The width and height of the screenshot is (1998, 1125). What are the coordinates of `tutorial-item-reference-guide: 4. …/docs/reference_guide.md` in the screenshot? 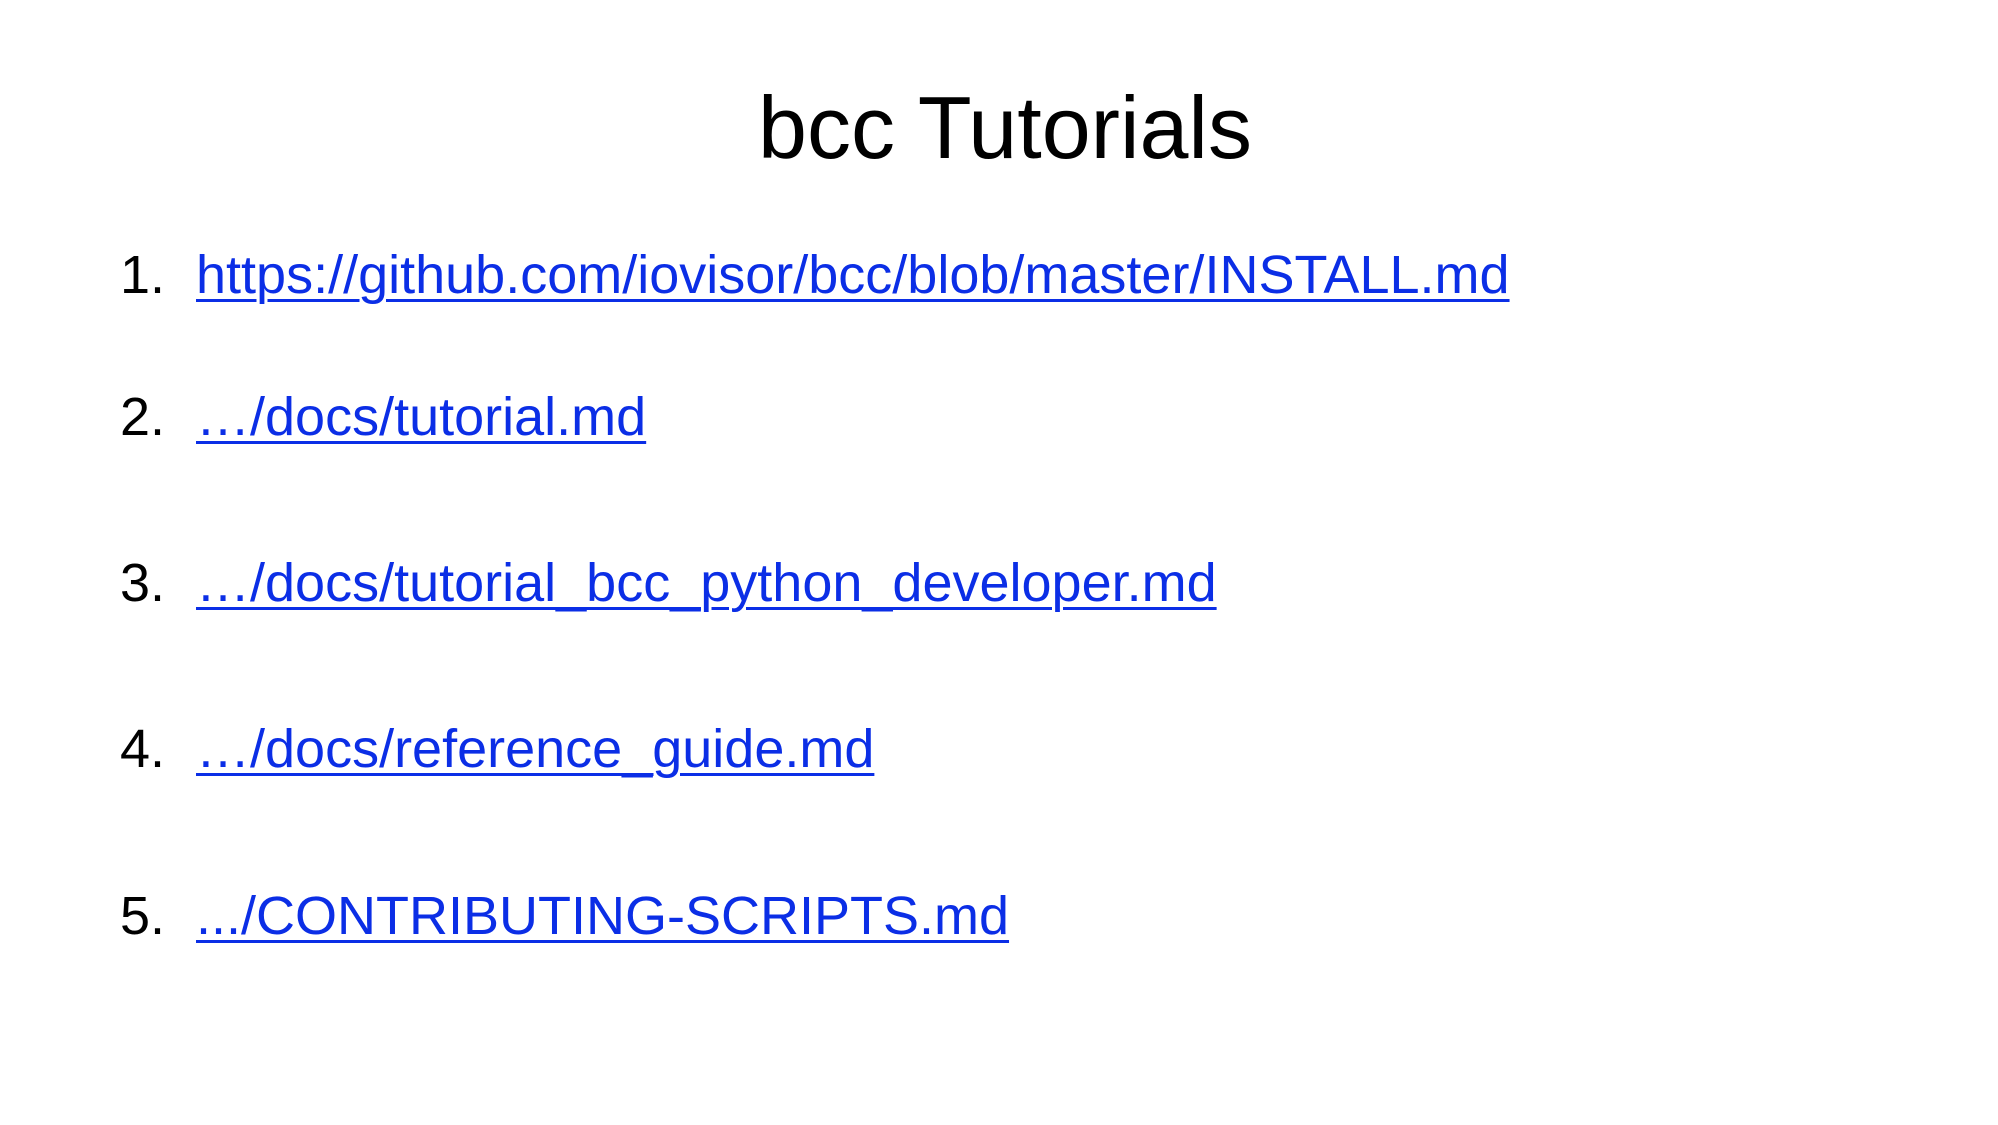 It's located at (497, 749).